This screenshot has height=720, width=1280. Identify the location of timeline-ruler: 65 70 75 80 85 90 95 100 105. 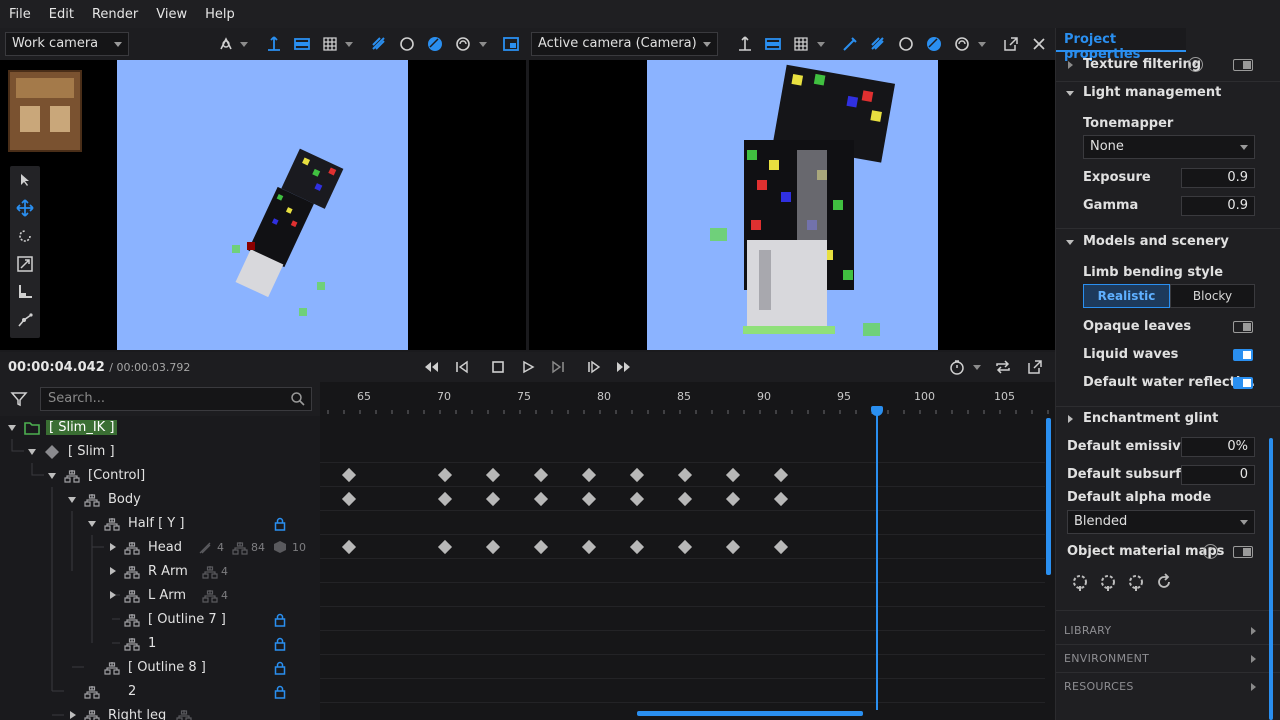
(687, 402).